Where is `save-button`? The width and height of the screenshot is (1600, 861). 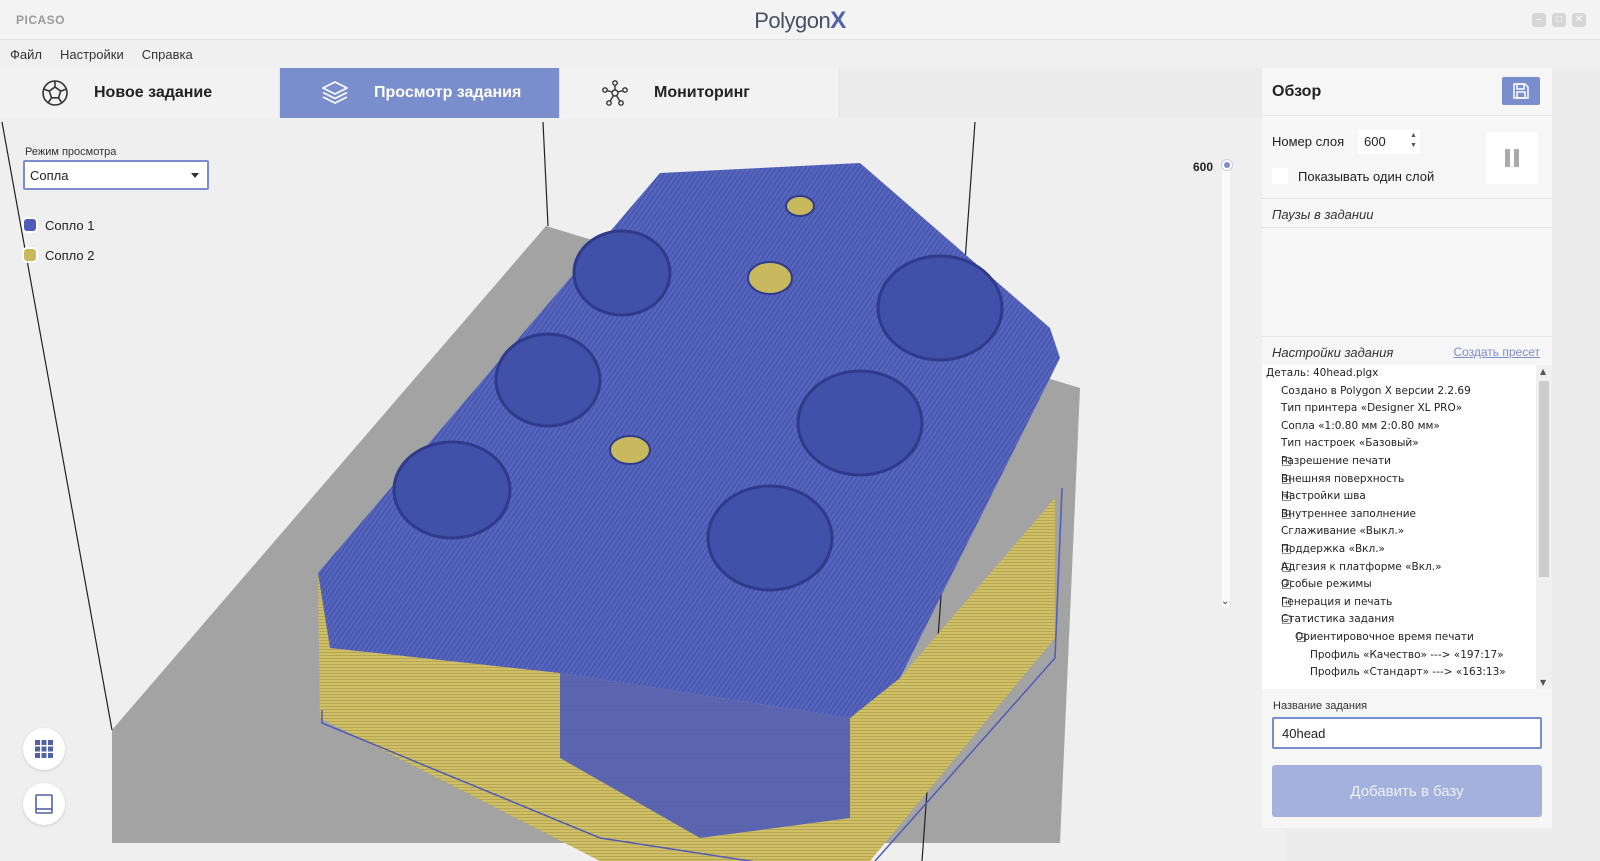
save-button is located at coordinates (1521, 91).